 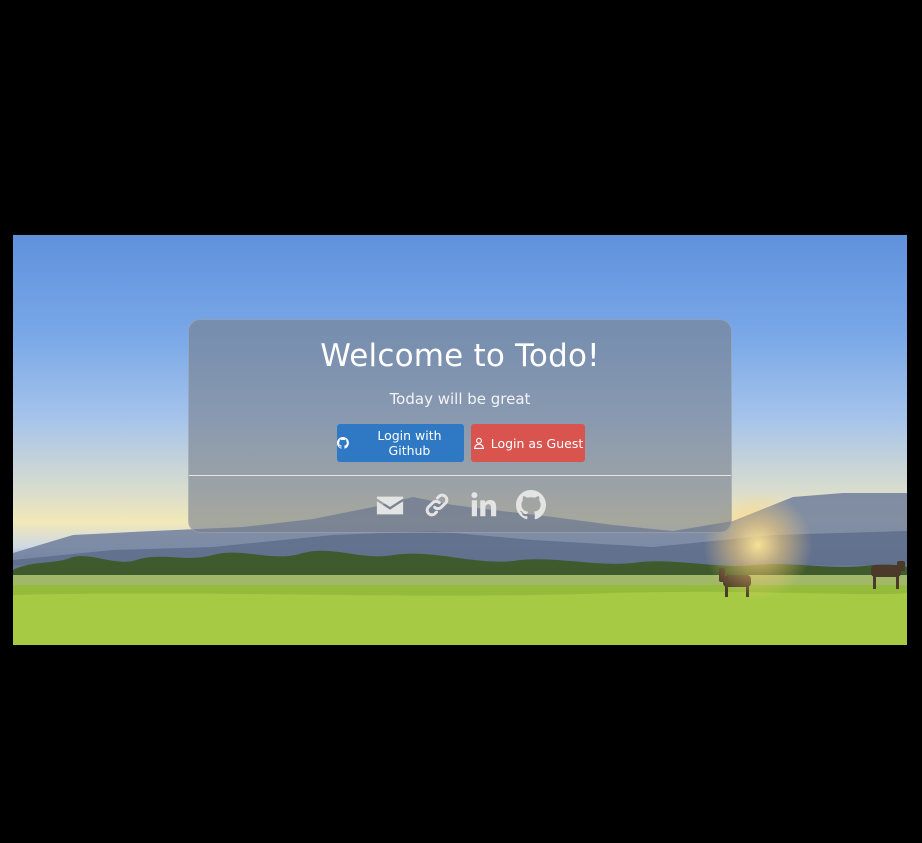 I want to click on linkedin-icon, so click(x=483, y=504).